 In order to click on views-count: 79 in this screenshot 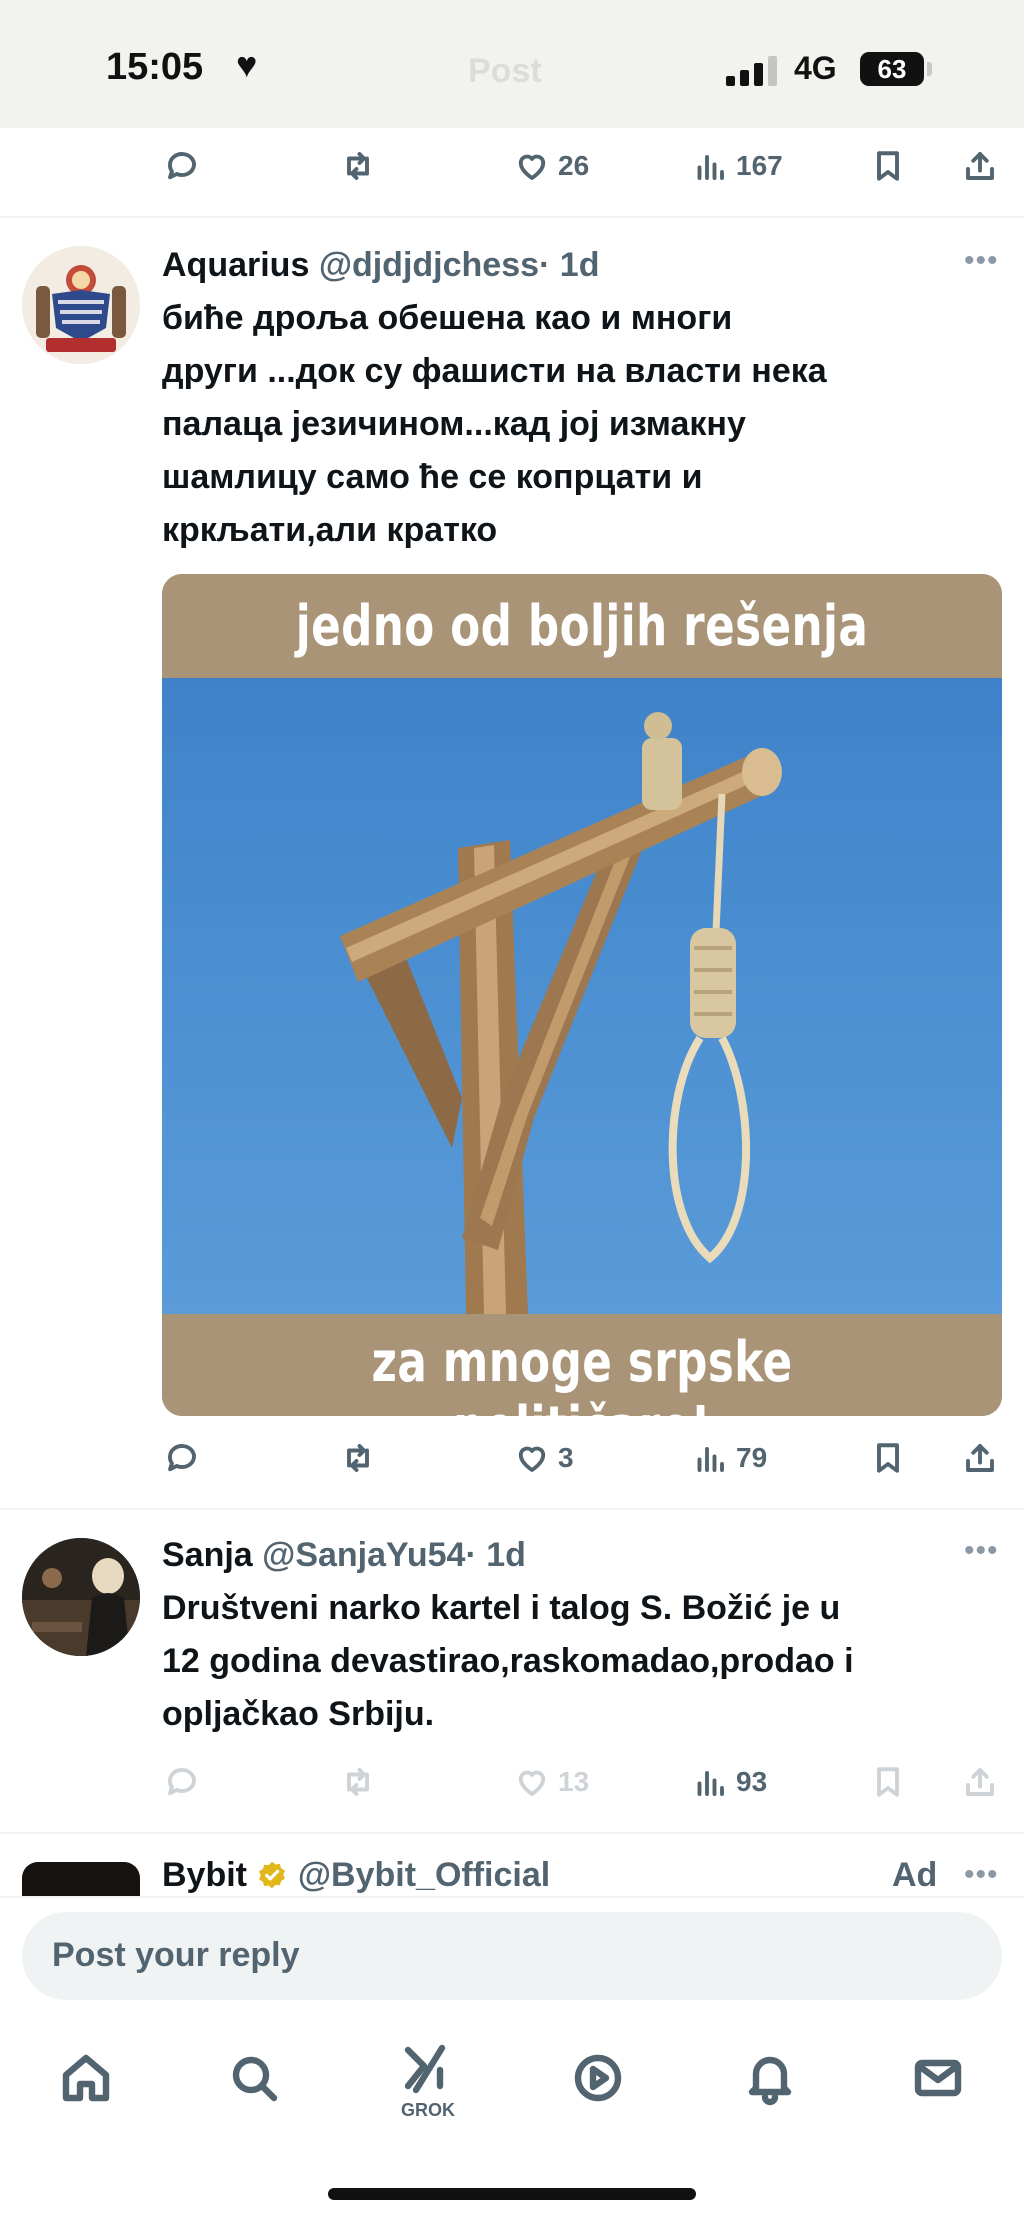, I will do `click(752, 1457)`.